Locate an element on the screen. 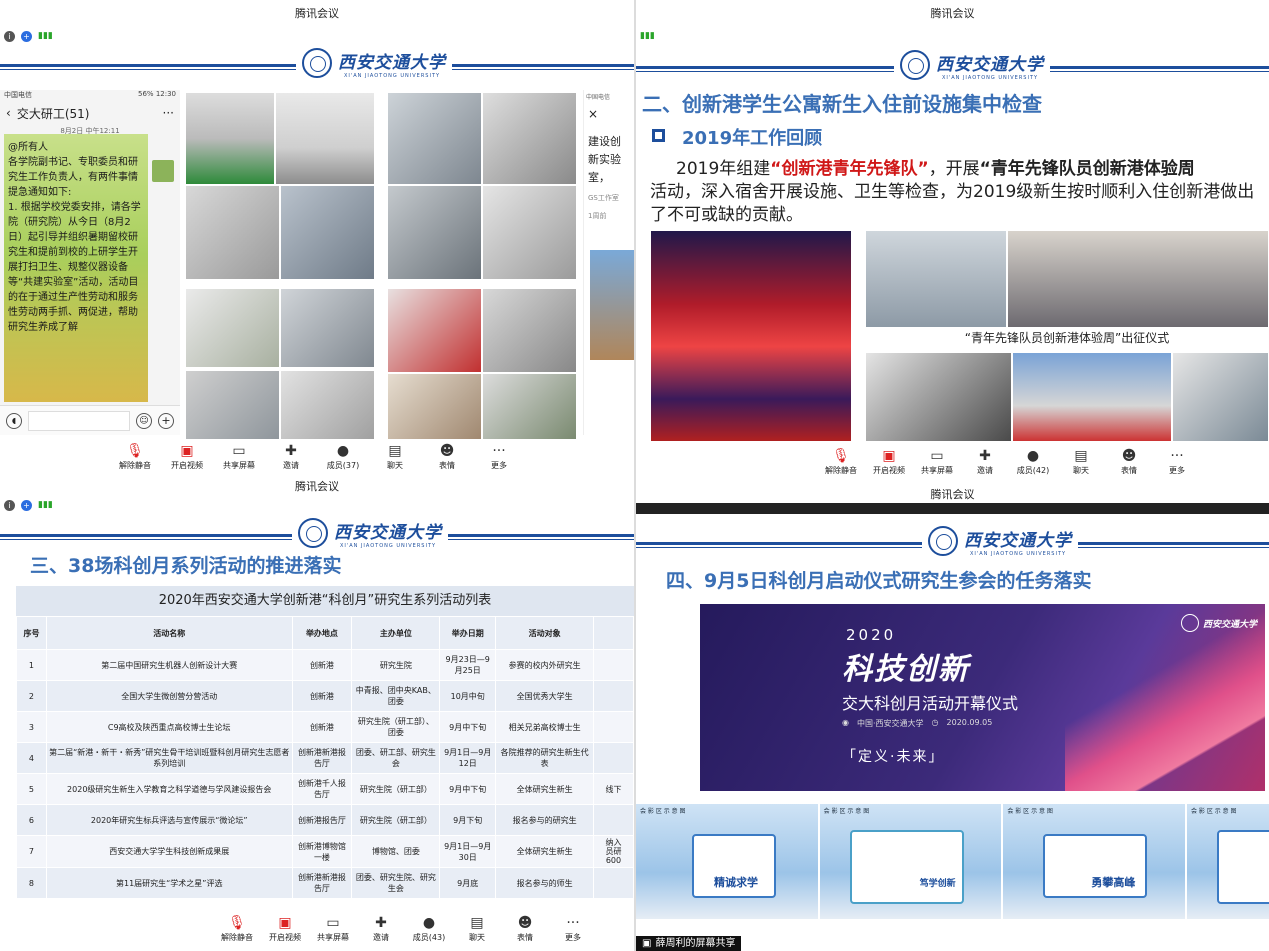  status-row: ▮▮▮ is located at coordinates (952, 36).